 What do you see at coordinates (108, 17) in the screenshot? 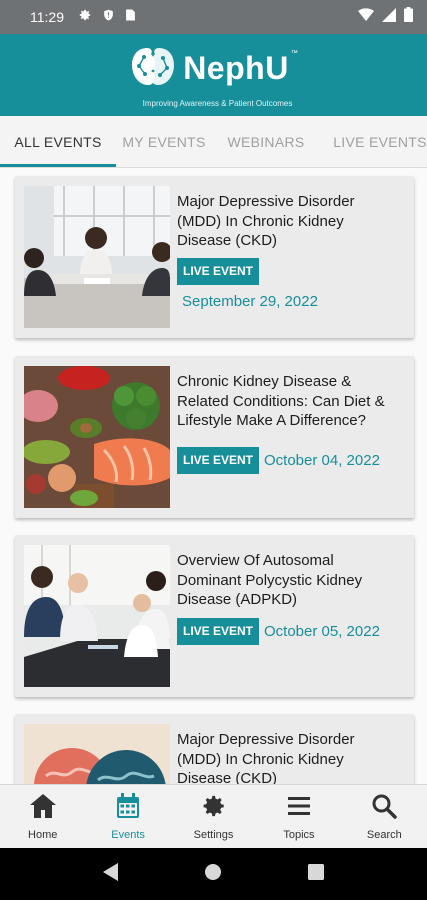
I see `shield-status-icon` at bounding box center [108, 17].